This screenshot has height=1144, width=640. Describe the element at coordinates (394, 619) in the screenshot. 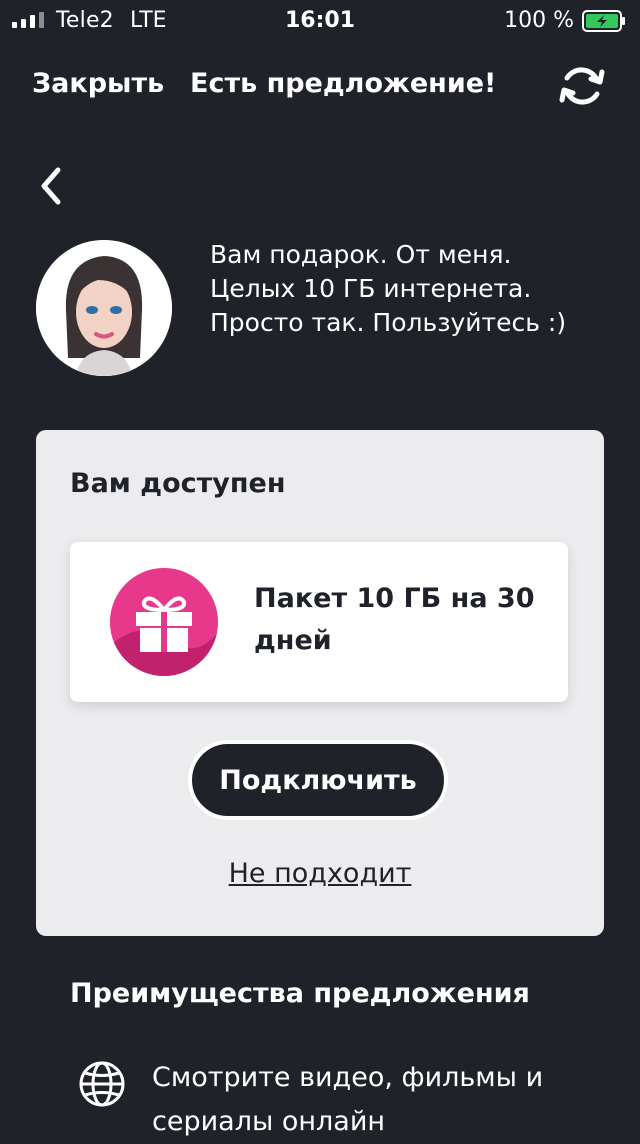

I see `package-name: Пакет 10 ГБ на 30 дней` at that location.